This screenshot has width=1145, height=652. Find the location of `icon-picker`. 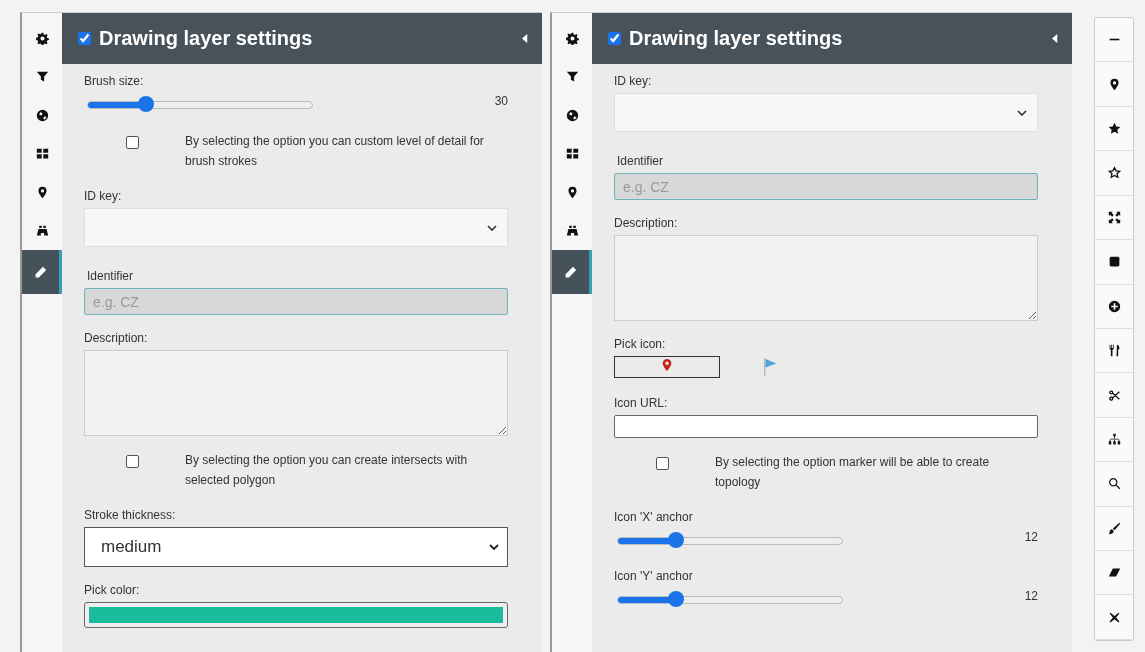

icon-picker is located at coordinates (667, 367).